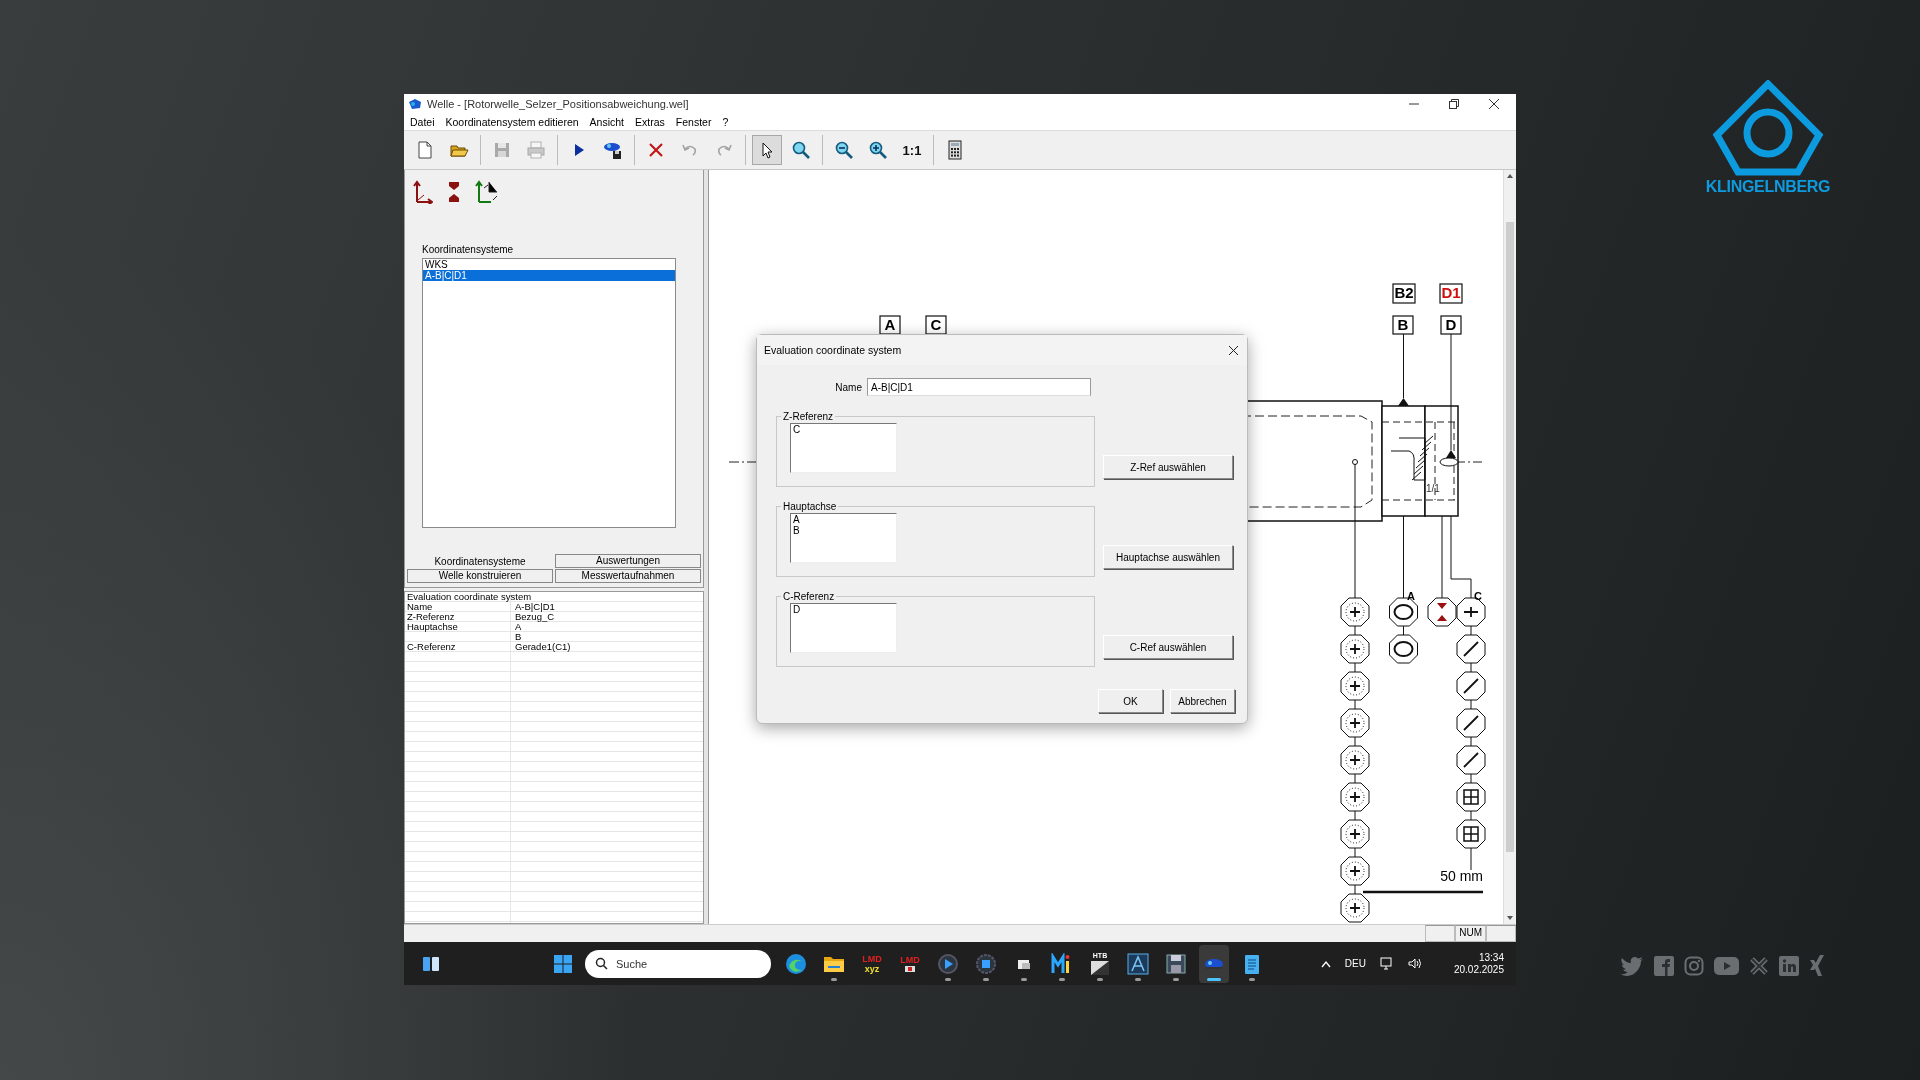 The image size is (1920, 1080). What do you see at coordinates (1694, 966) in the screenshot?
I see `instagram-icon` at bounding box center [1694, 966].